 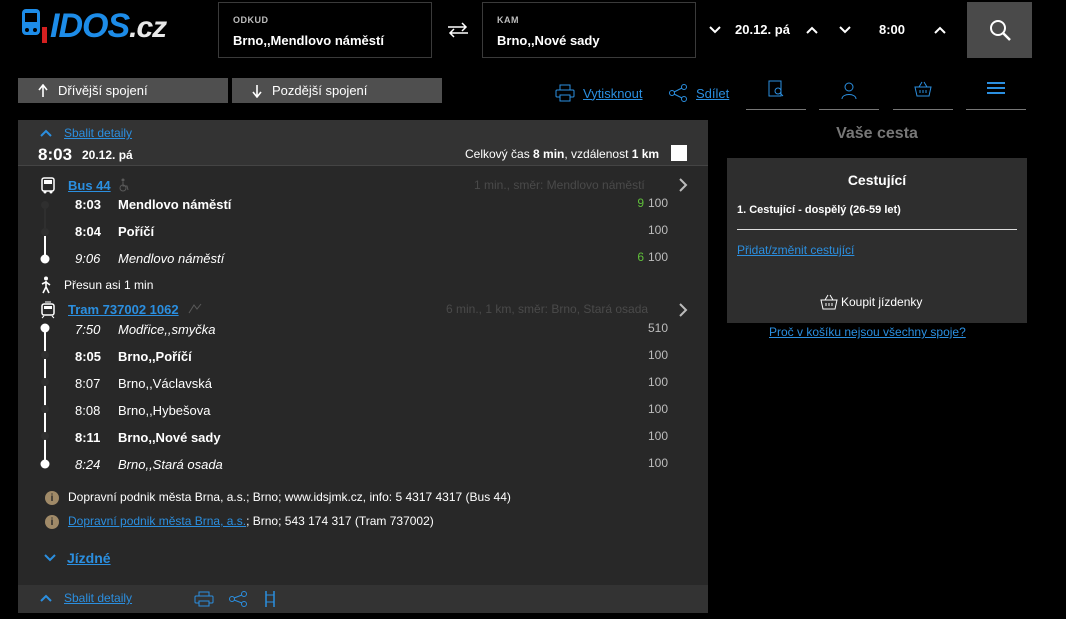 What do you see at coordinates (55, 154) in the screenshot?
I see `departure-time: 8:03` at bounding box center [55, 154].